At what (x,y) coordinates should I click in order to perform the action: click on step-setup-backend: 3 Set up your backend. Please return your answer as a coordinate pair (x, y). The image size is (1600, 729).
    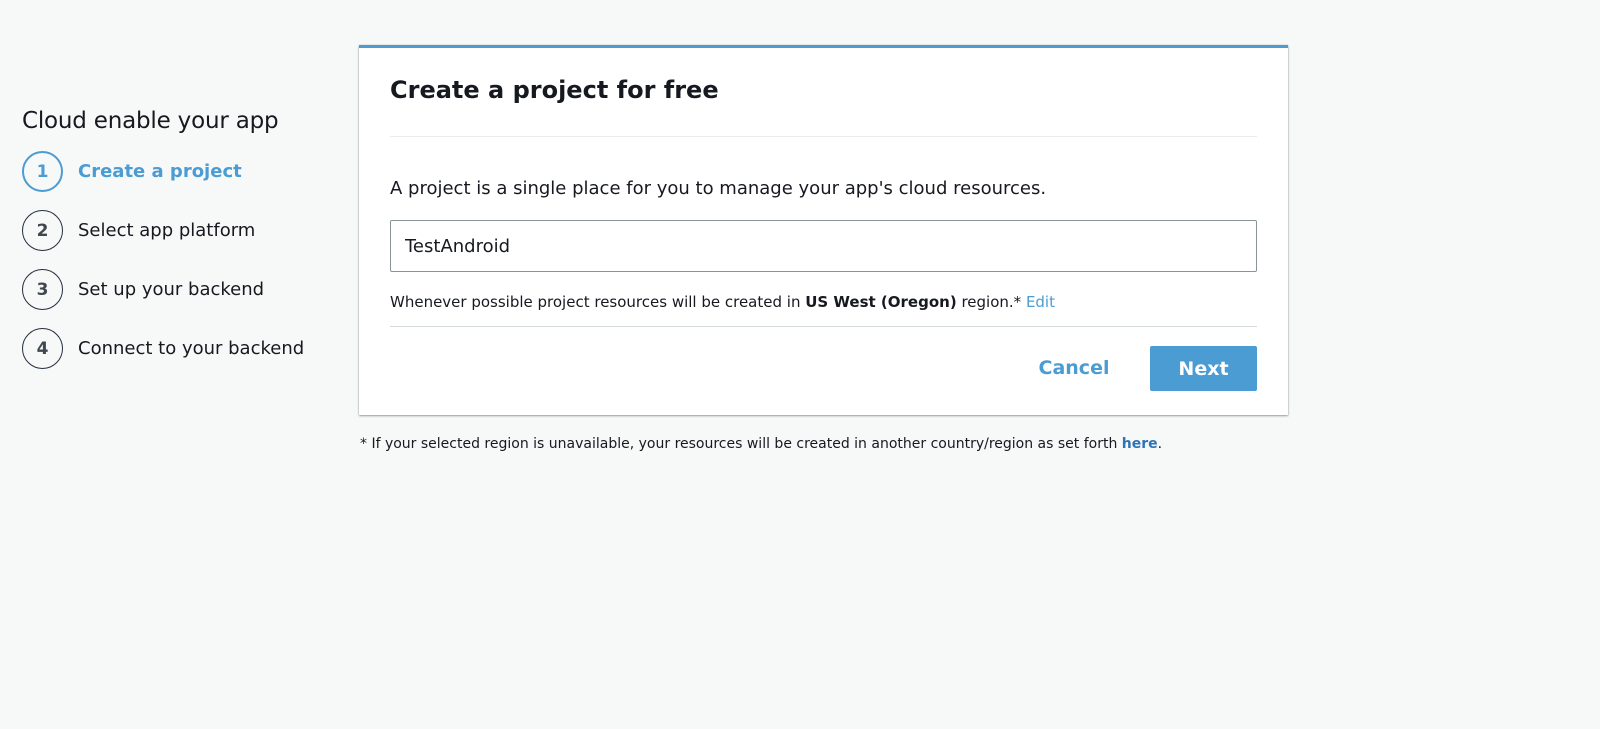
    Looking at the image, I should click on (182, 289).